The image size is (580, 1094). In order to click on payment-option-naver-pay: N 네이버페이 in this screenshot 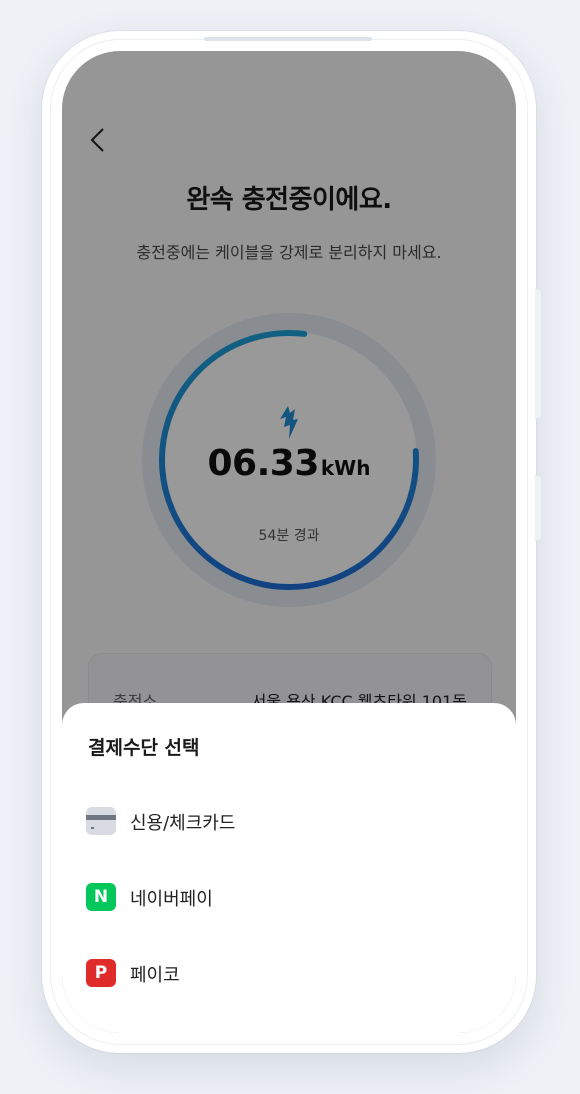, I will do `click(289, 897)`.